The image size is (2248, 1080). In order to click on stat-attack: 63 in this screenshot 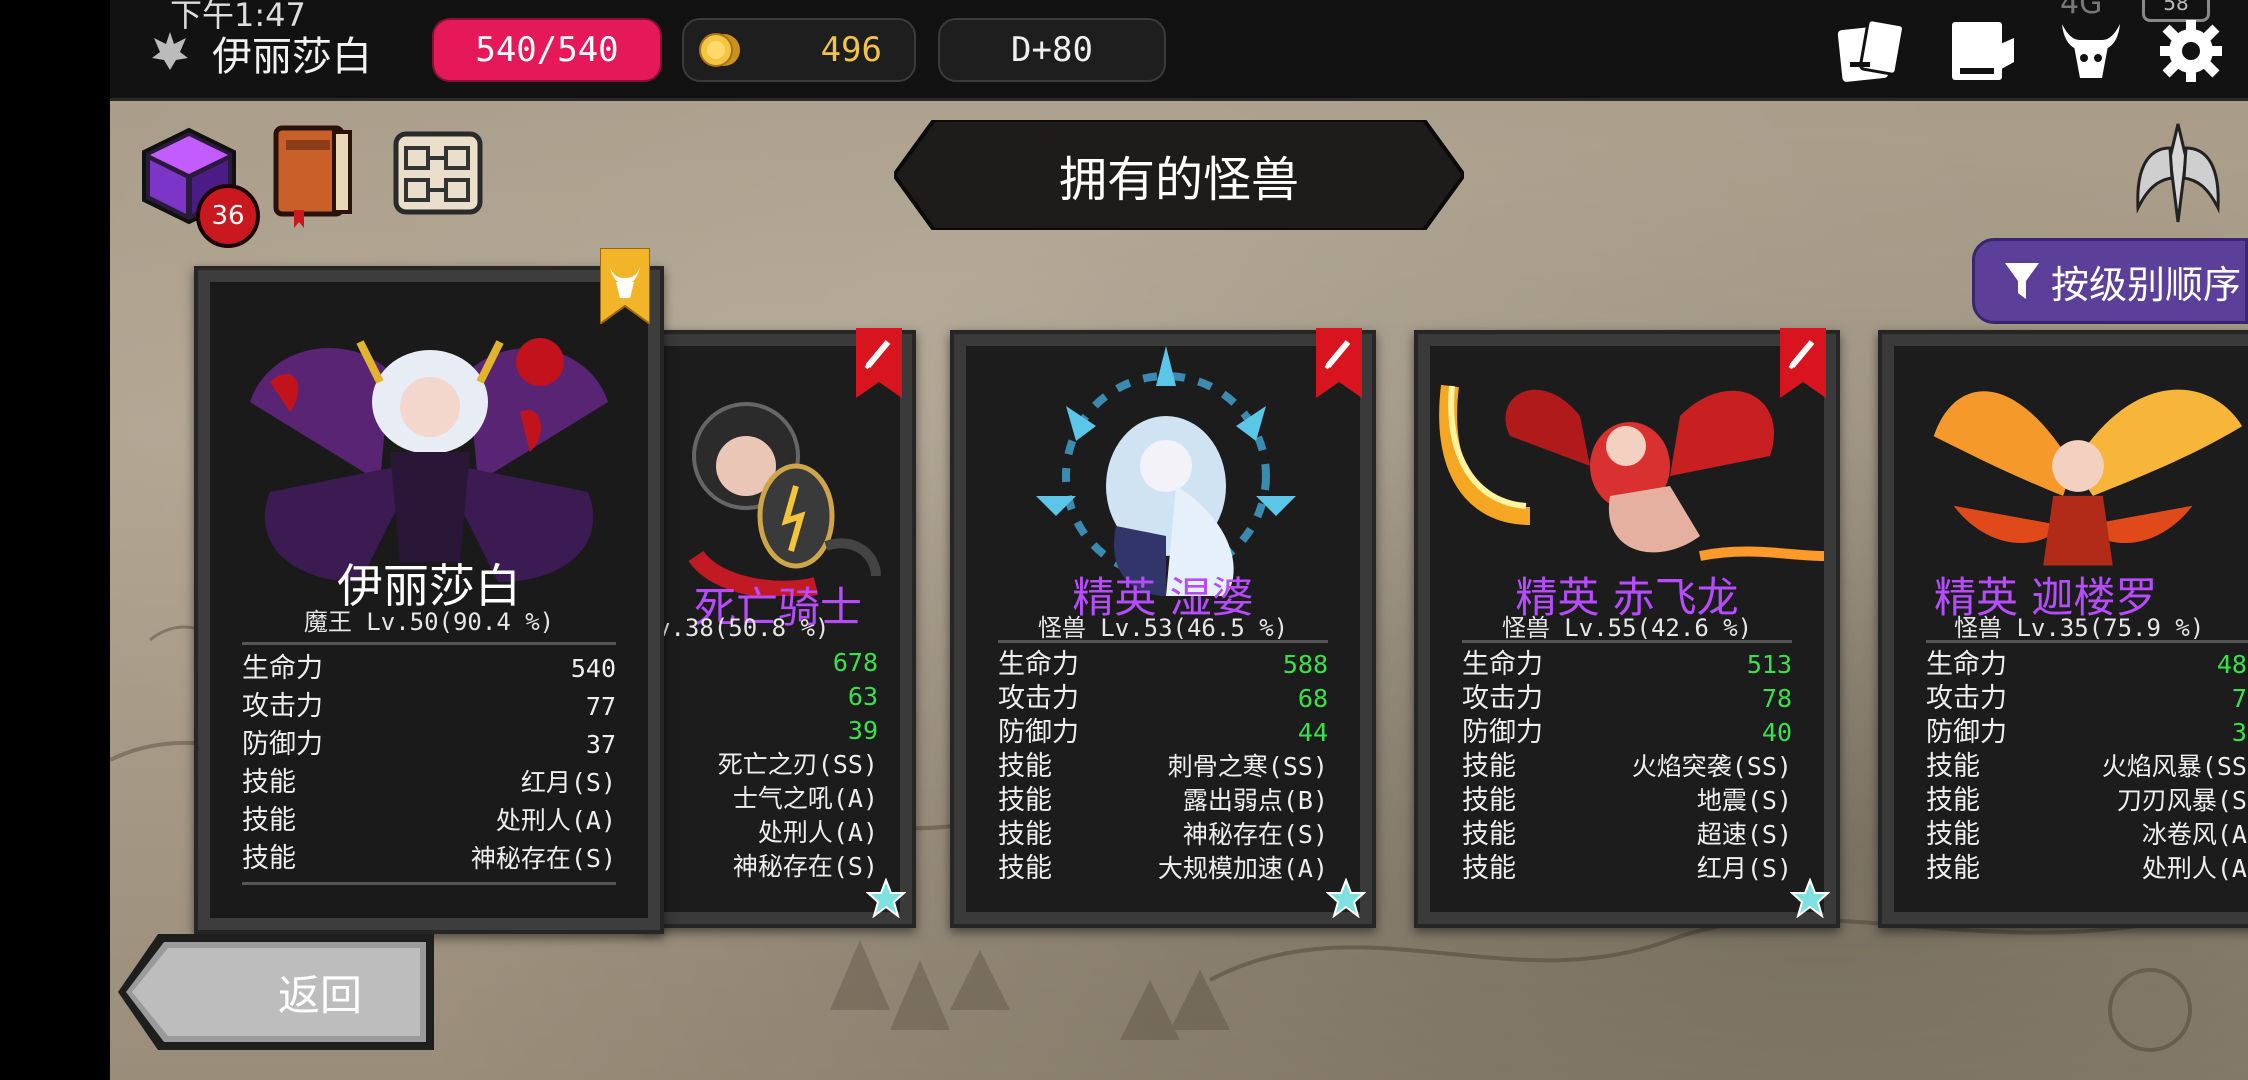, I will do `click(862, 696)`.